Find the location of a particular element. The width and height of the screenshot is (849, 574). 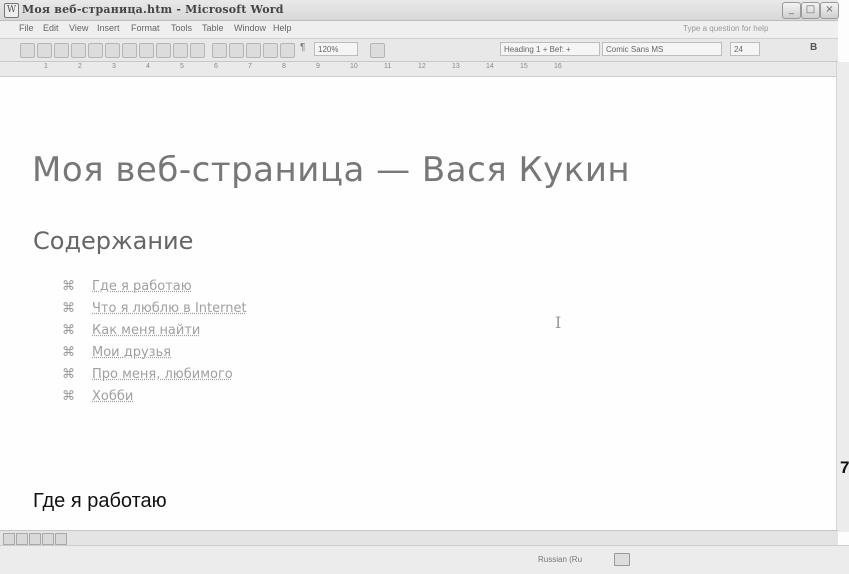

save-icon is located at coordinates (61, 50).